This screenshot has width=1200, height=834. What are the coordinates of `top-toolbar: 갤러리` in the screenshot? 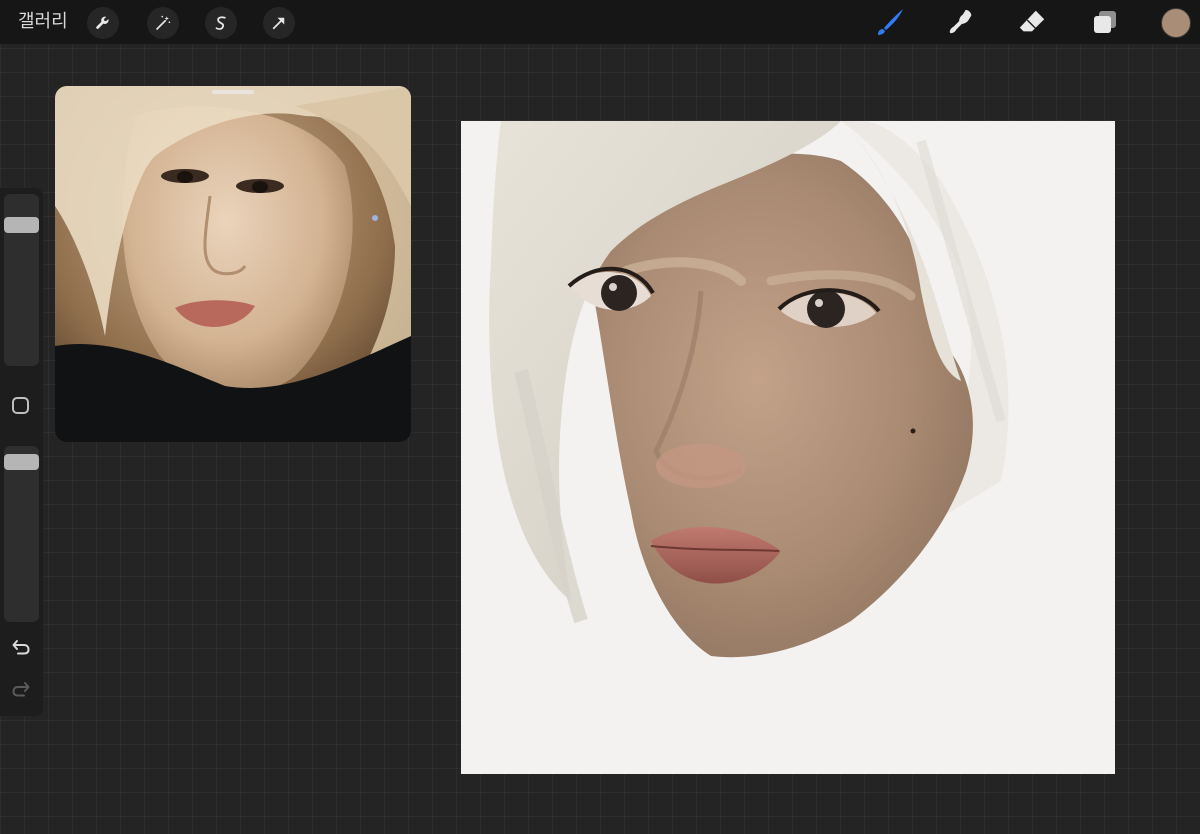 It's located at (600, 22).